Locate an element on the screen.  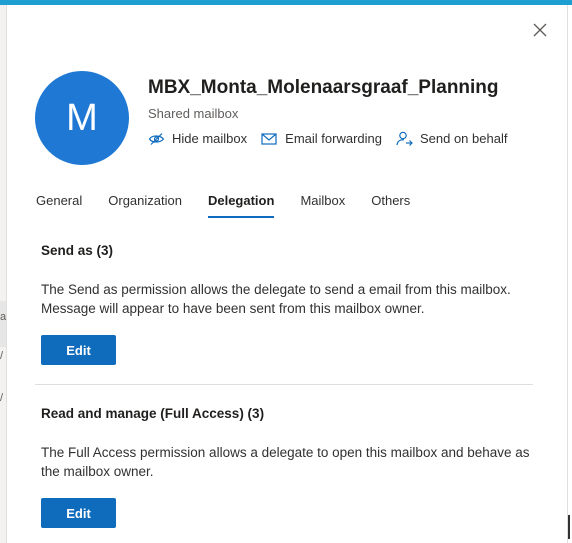
hide-mailbox-icon is located at coordinates (156, 138).